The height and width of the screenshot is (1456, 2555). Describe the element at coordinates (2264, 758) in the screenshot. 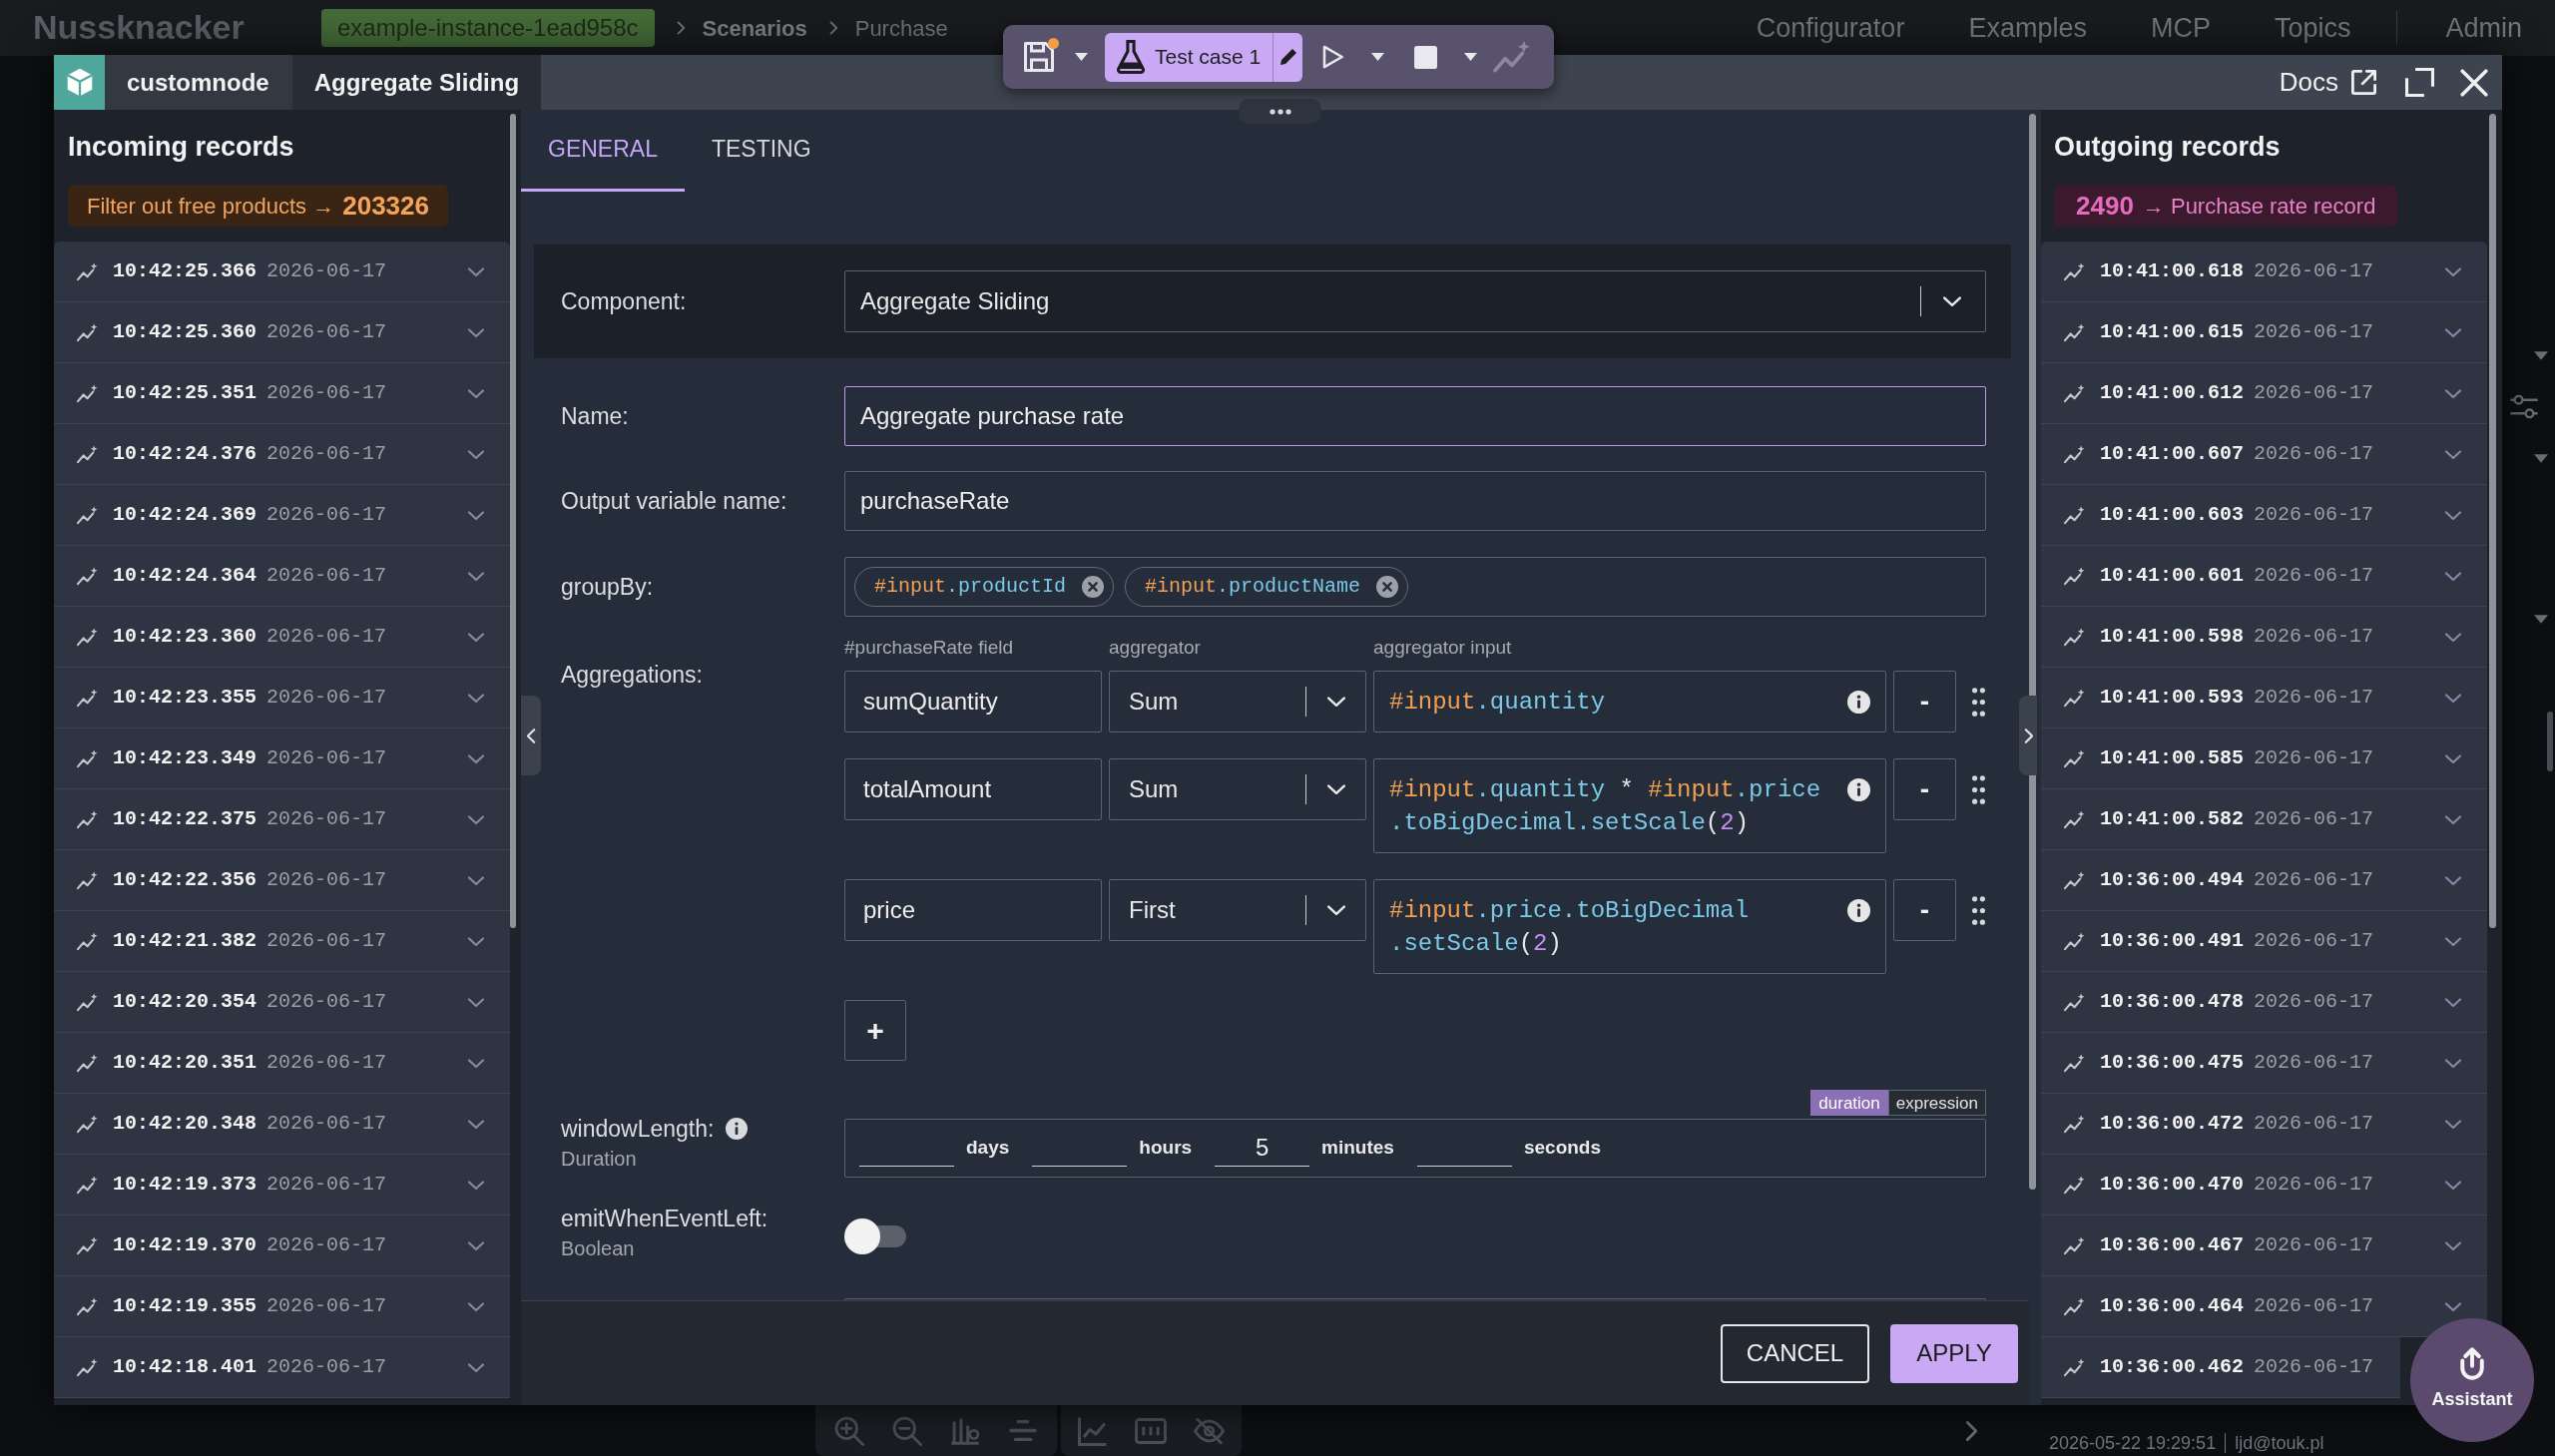

I see `record-row: 10:41:00.585 2026-06-17` at that location.